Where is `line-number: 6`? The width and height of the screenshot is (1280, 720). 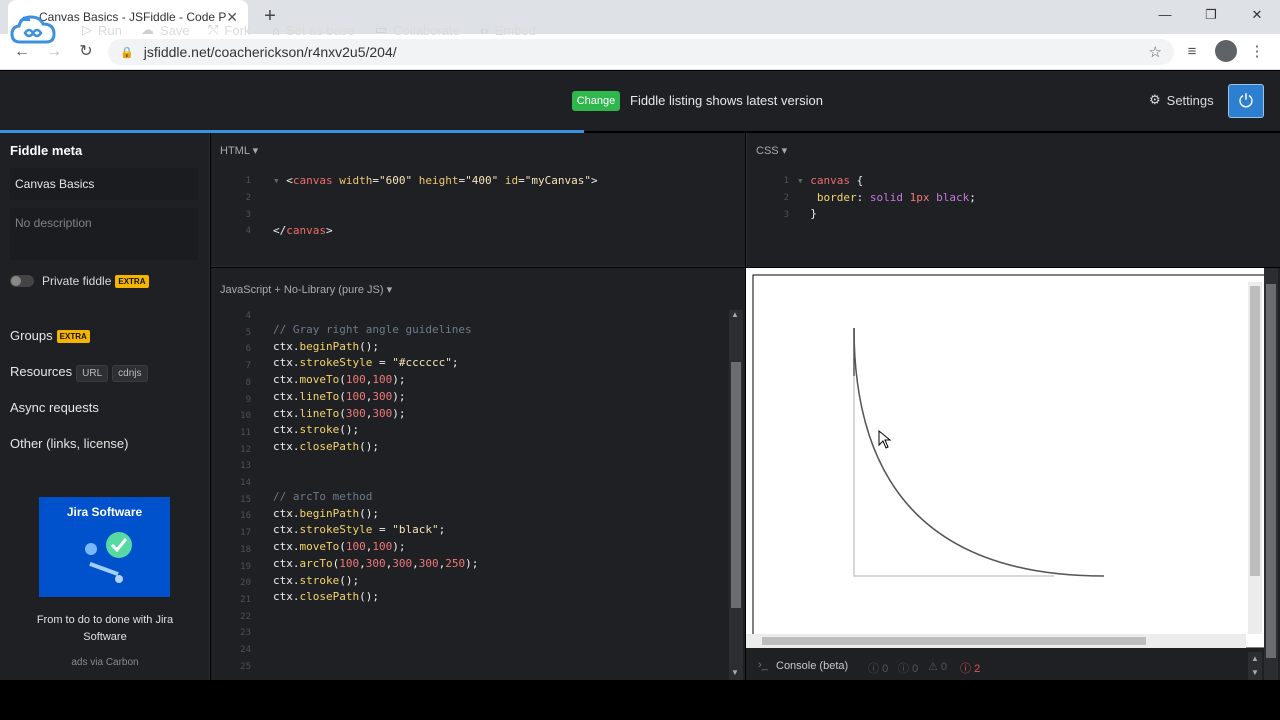
line-number: 6 is located at coordinates (248, 349).